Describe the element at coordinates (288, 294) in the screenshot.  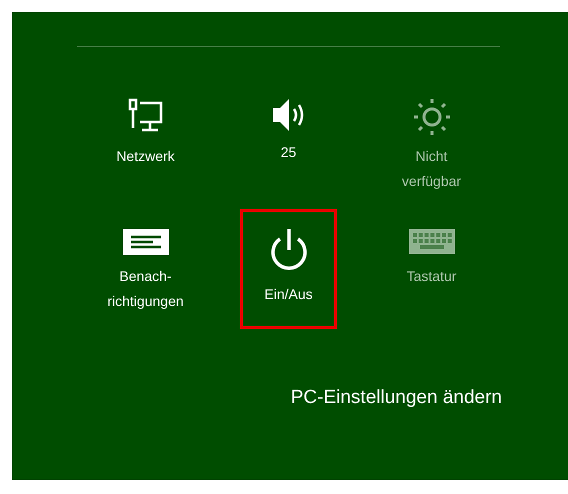
I see `tile-label: Ein/Aus` at that location.